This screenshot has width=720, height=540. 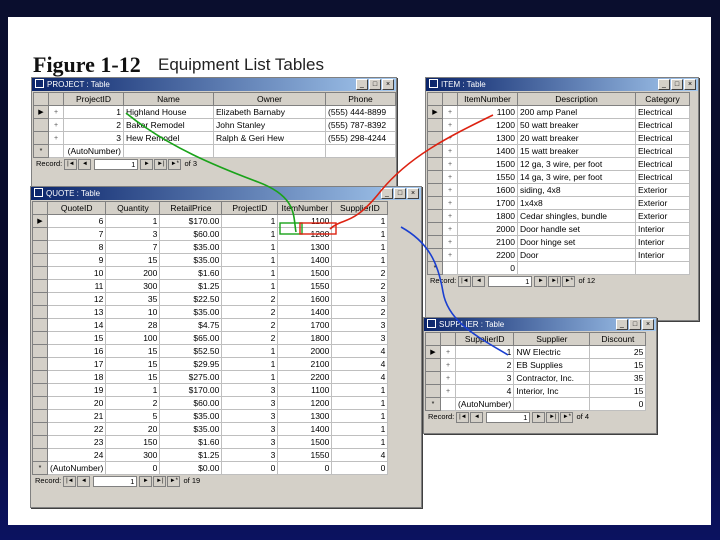 What do you see at coordinates (411, 172) in the screenshot?
I see `item-link-line` at bounding box center [411, 172].